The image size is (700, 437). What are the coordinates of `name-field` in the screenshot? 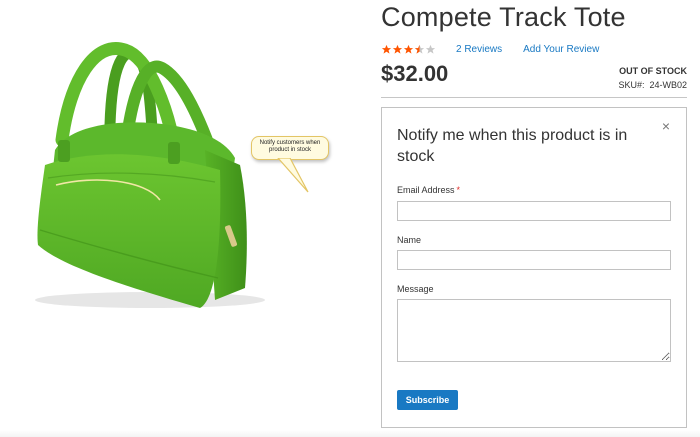 It's located at (534, 260).